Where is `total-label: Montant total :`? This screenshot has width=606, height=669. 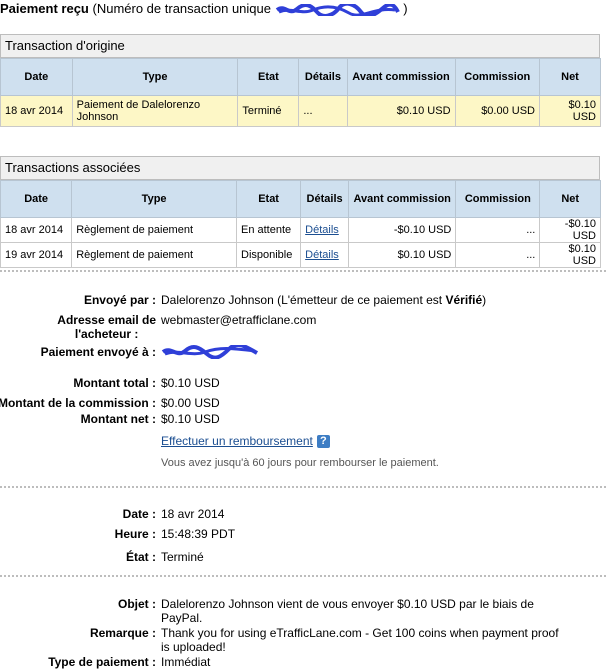 total-label: Montant total : is located at coordinates (114, 383).